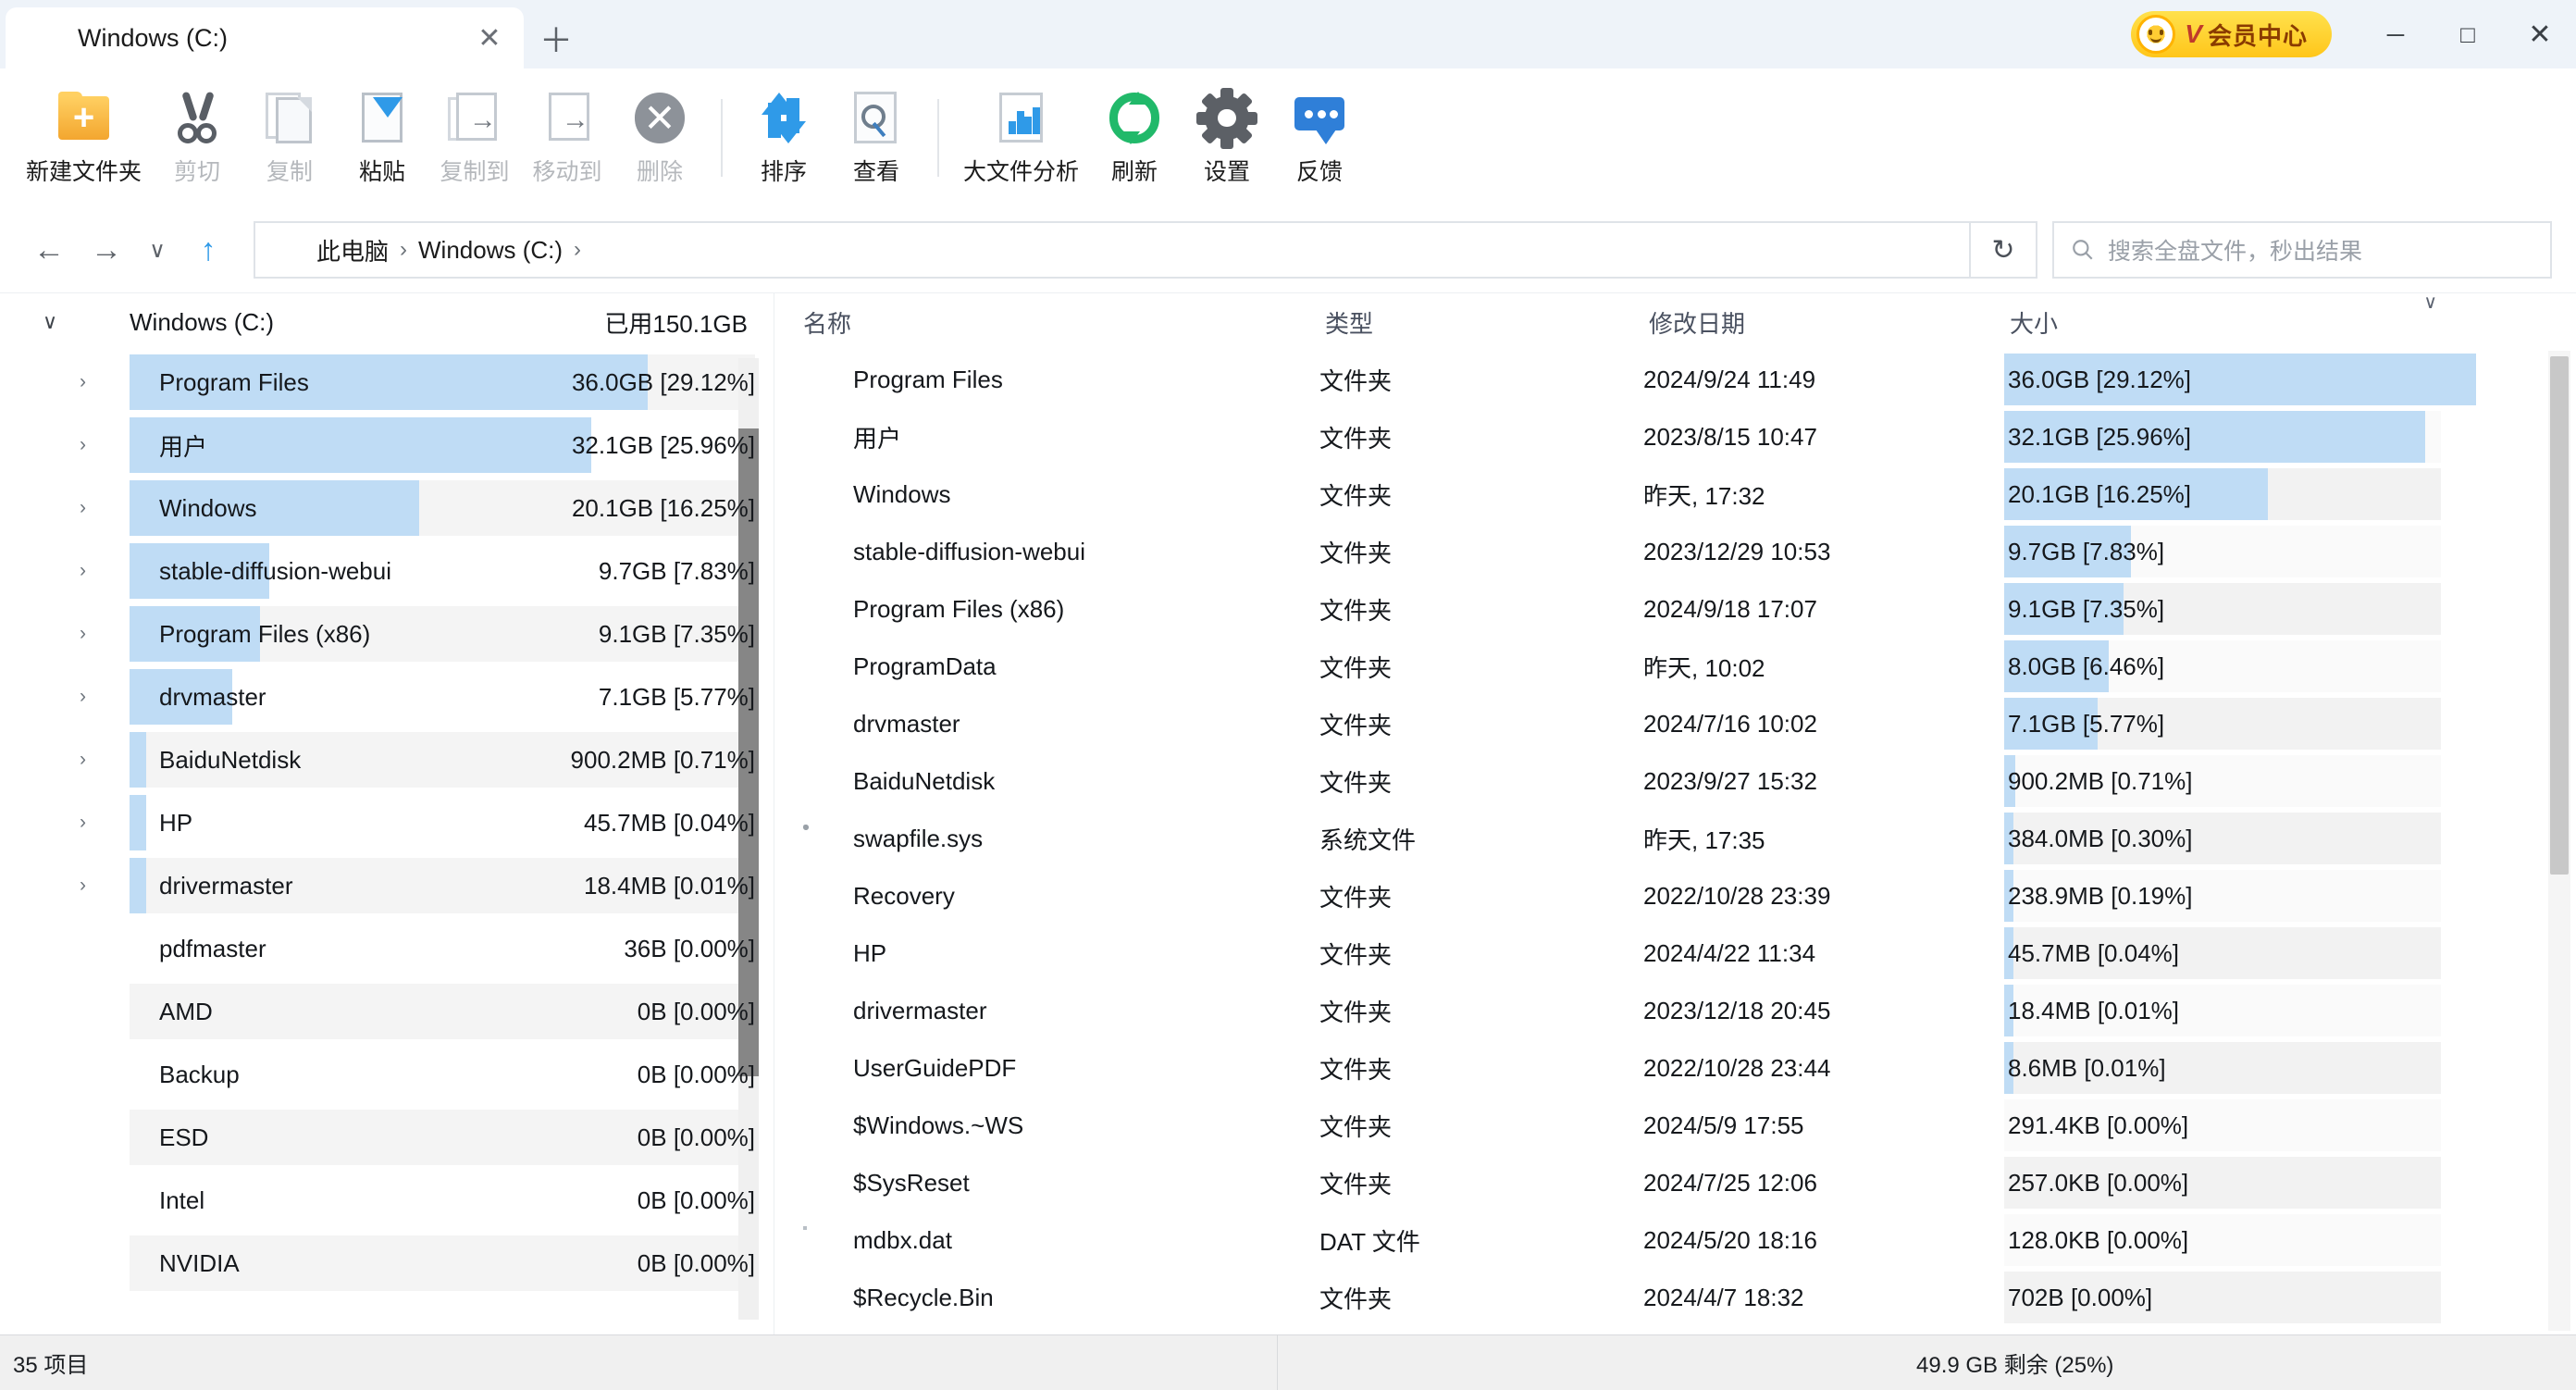  Describe the element at coordinates (387, 1201) in the screenshot. I see `tree-item: ›Intel0B [0.00%]` at that location.